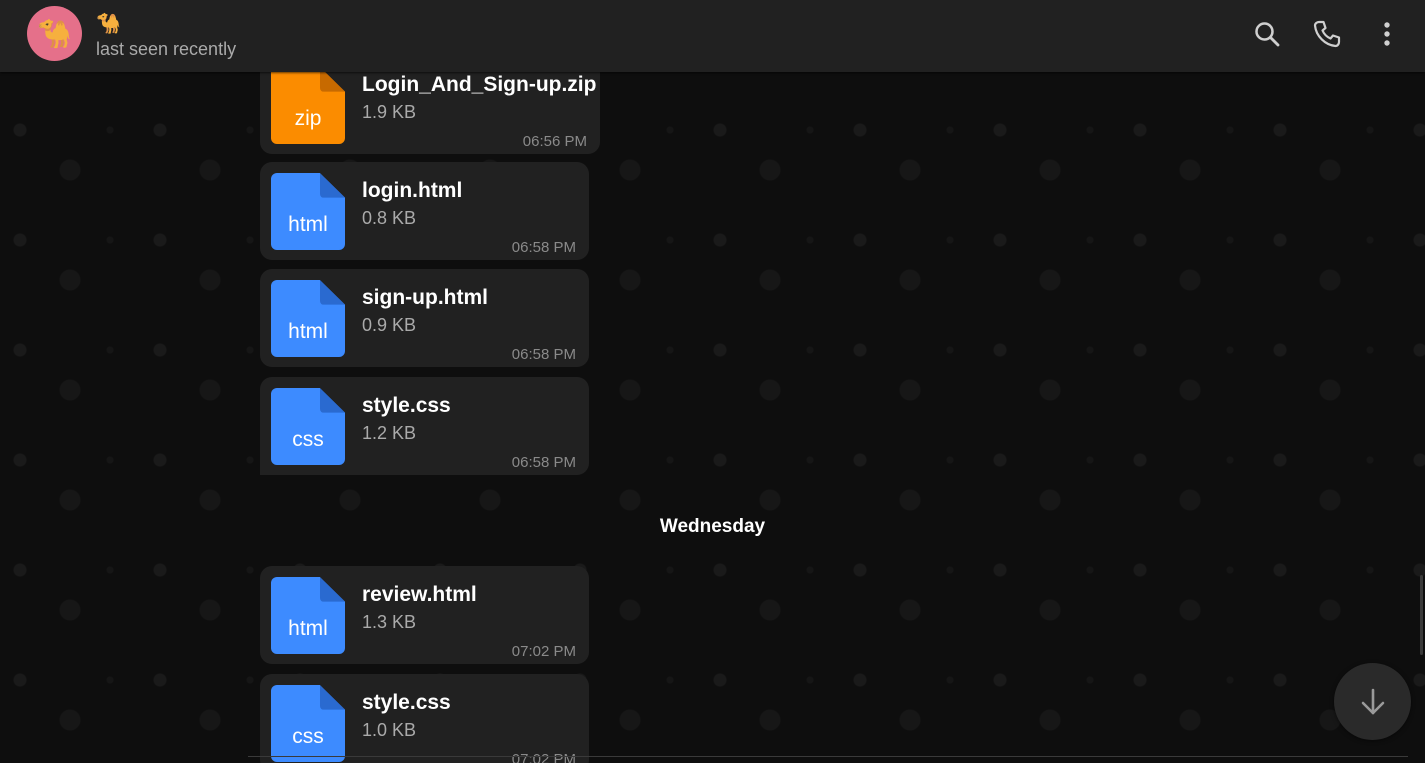 Image resolution: width=1425 pixels, height=763 pixels. What do you see at coordinates (308, 118) in the screenshot?
I see `file-extension: zip` at bounding box center [308, 118].